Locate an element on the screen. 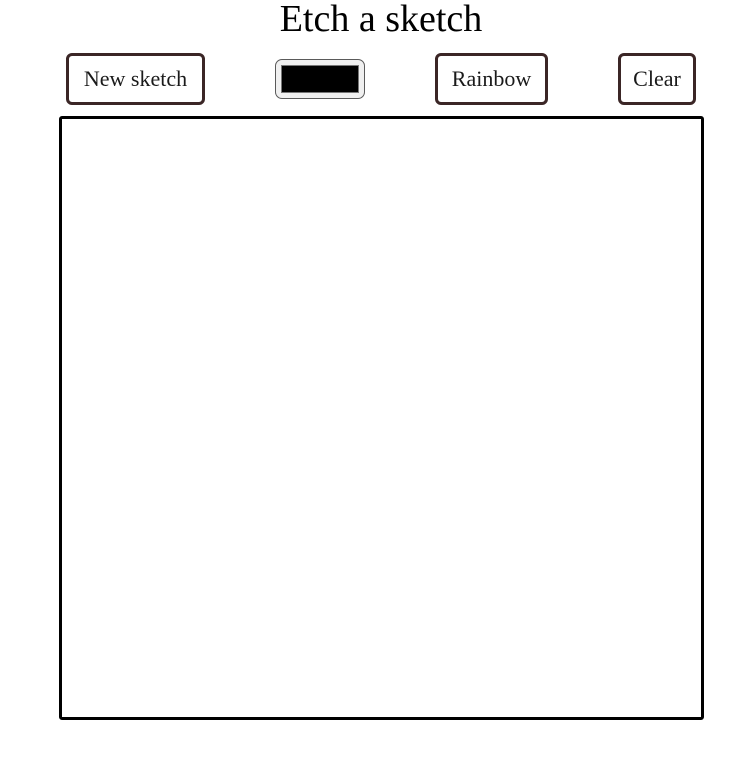 The image size is (745, 757). clear-button: Clear is located at coordinates (657, 79).